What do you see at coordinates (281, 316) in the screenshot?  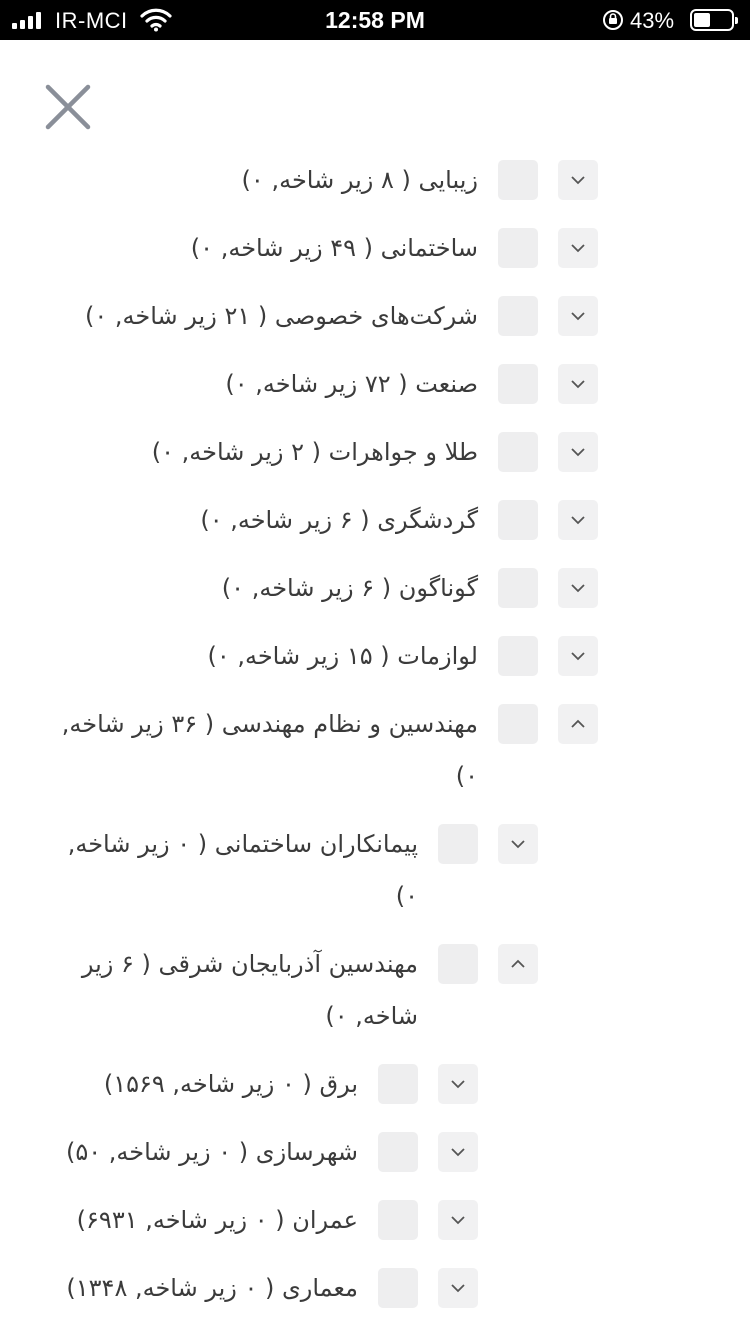 I see `tree-item-label: شرکت‌های خصوصی ( ۲۱ زیر شاخه, ۰)` at bounding box center [281, 316].